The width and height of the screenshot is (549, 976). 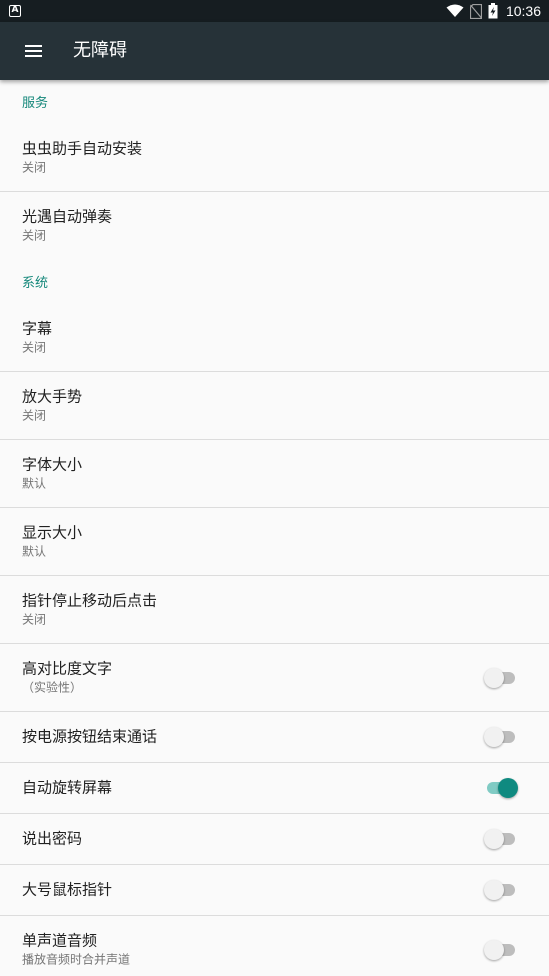 What do you see at coordinates (35, 103) in the screenshot?
I see `section-header-services: 服务` at bounding box center [35, 103].